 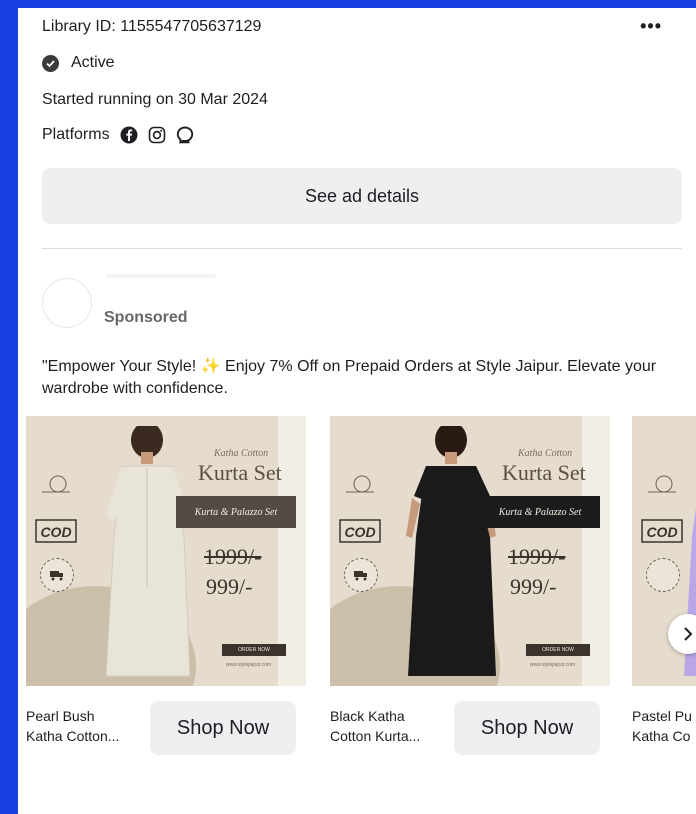 I want to click on platforms-label: Platforms, so click(x=76, y=134).